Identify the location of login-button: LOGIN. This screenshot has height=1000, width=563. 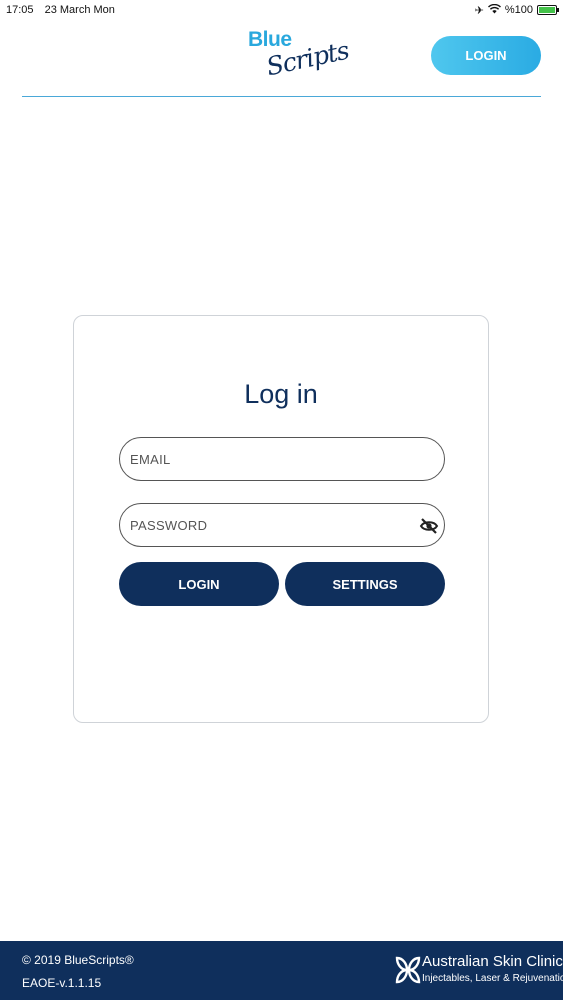
(199, 584).